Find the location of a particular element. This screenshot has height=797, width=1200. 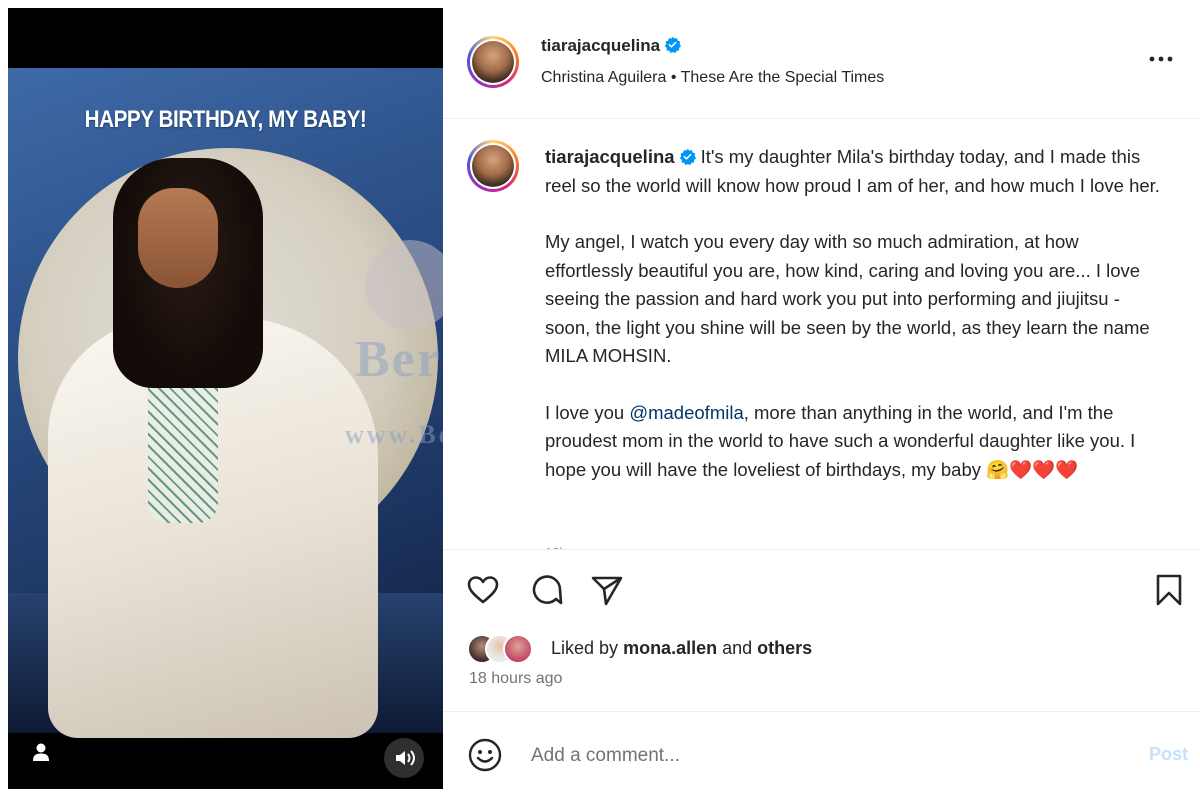

comment-bar: Post is located at coordinates (821, 754).